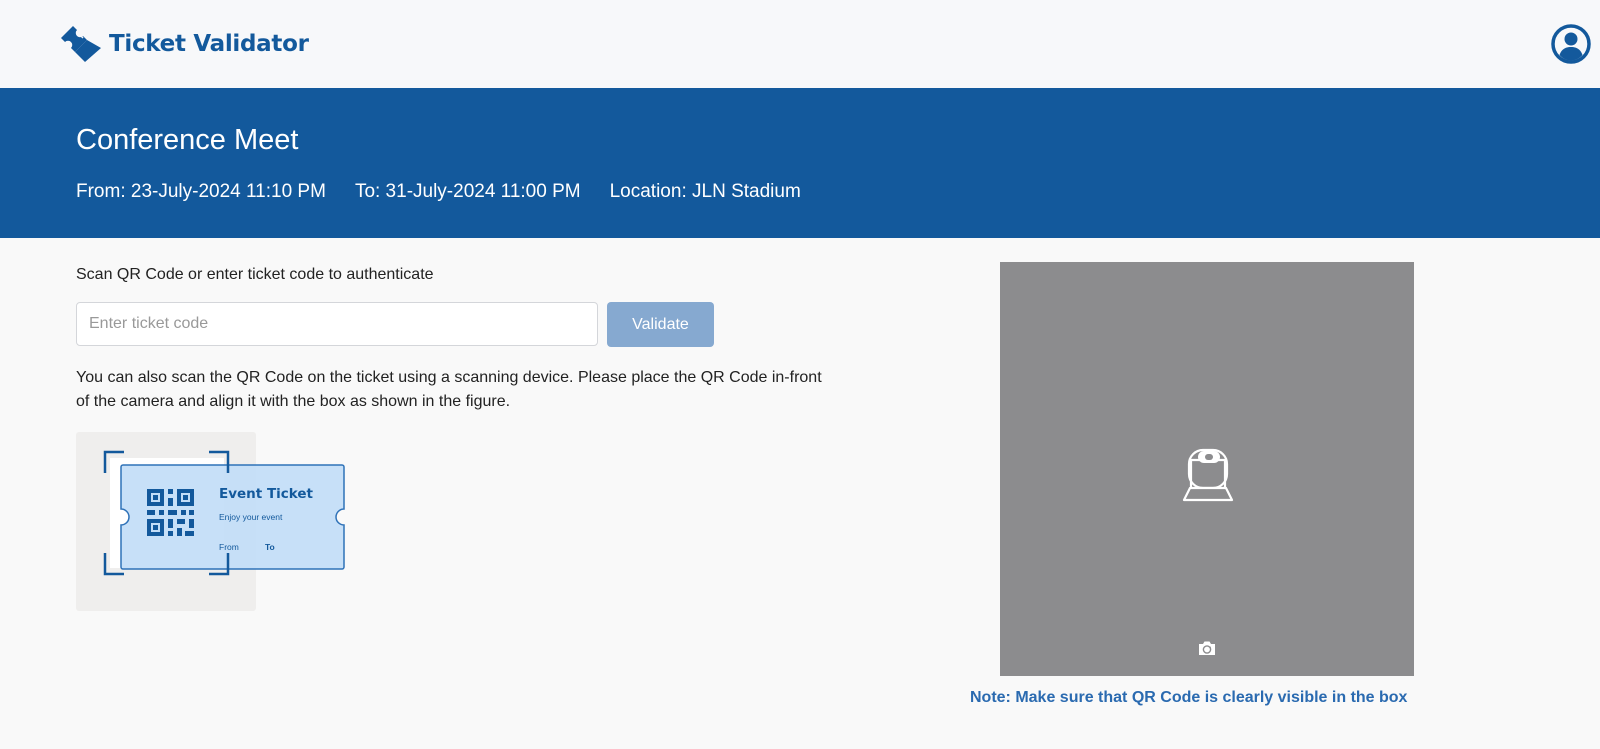 The height and width of the screenshot is (749, 1600). Describe the element at coordinates (266, 494) in the screenshot. I see `ticket-title: Event Ticket` at that location.